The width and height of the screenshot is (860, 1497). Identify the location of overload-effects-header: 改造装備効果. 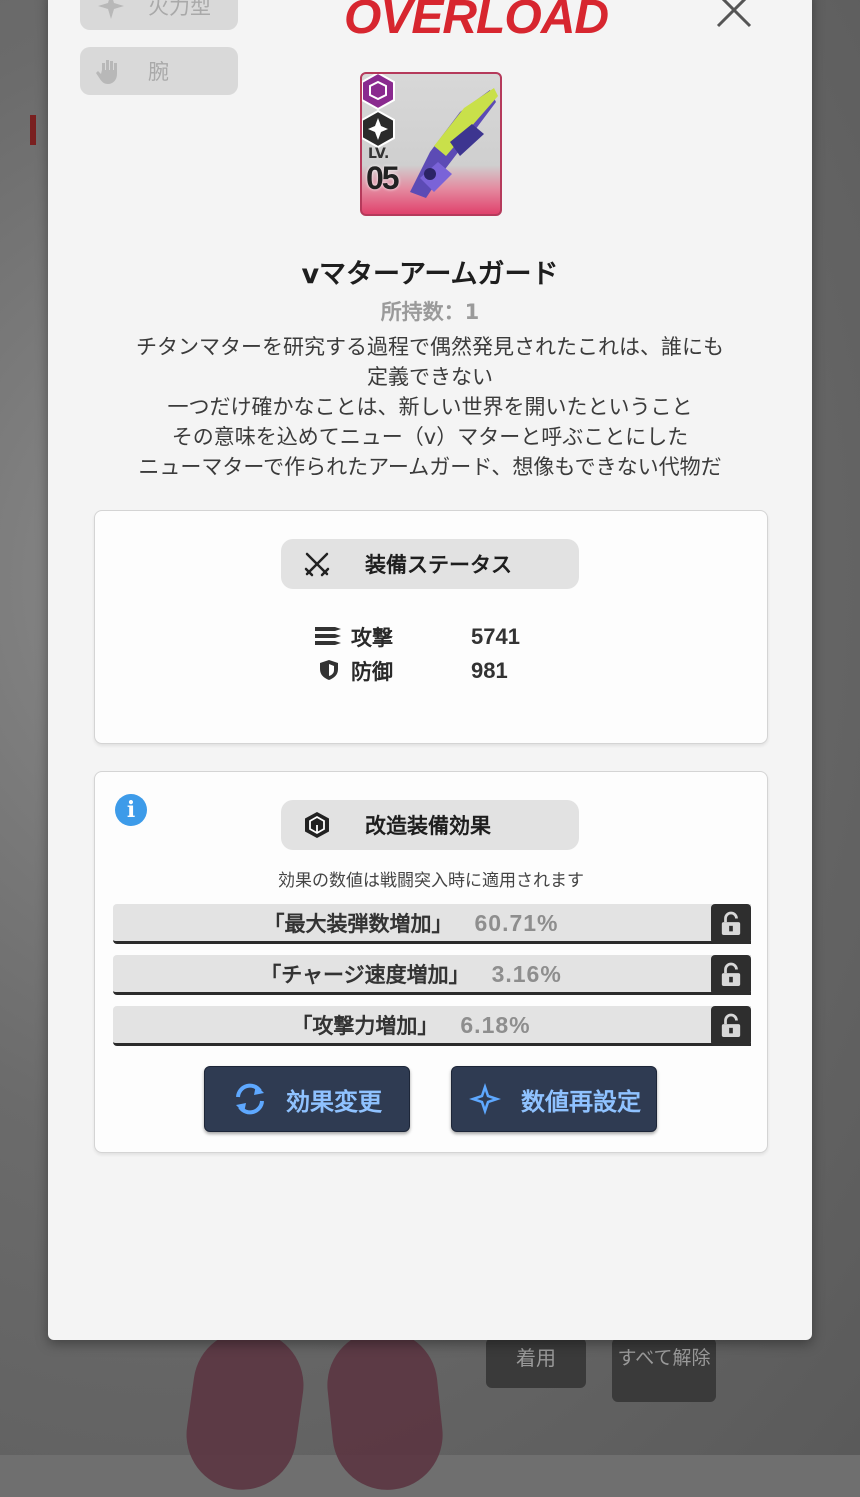
(430, 825).